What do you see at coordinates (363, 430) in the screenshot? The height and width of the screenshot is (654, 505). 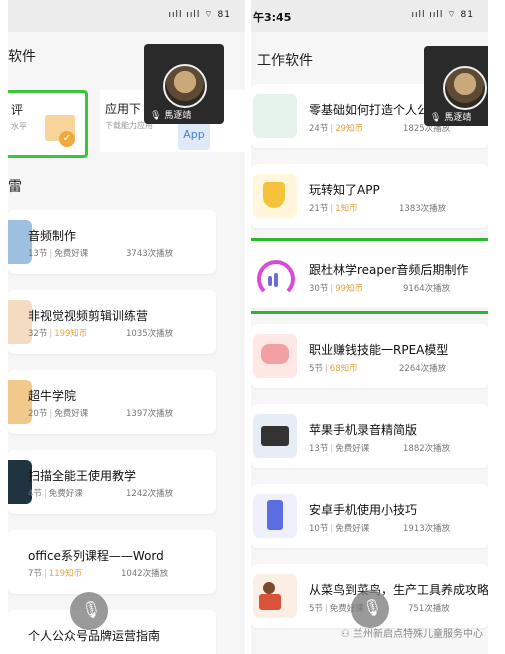 I see `course-title: 苹果手机录音精简版` at bounding box center [363, 430].